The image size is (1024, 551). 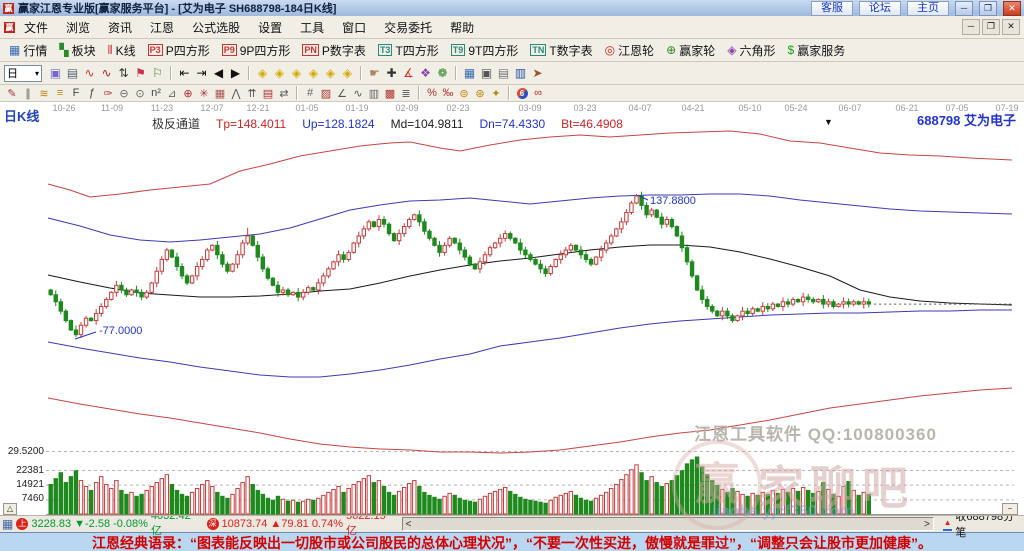 I want to click on ellipse-icon: ⊖, so click(x=124, y=93).